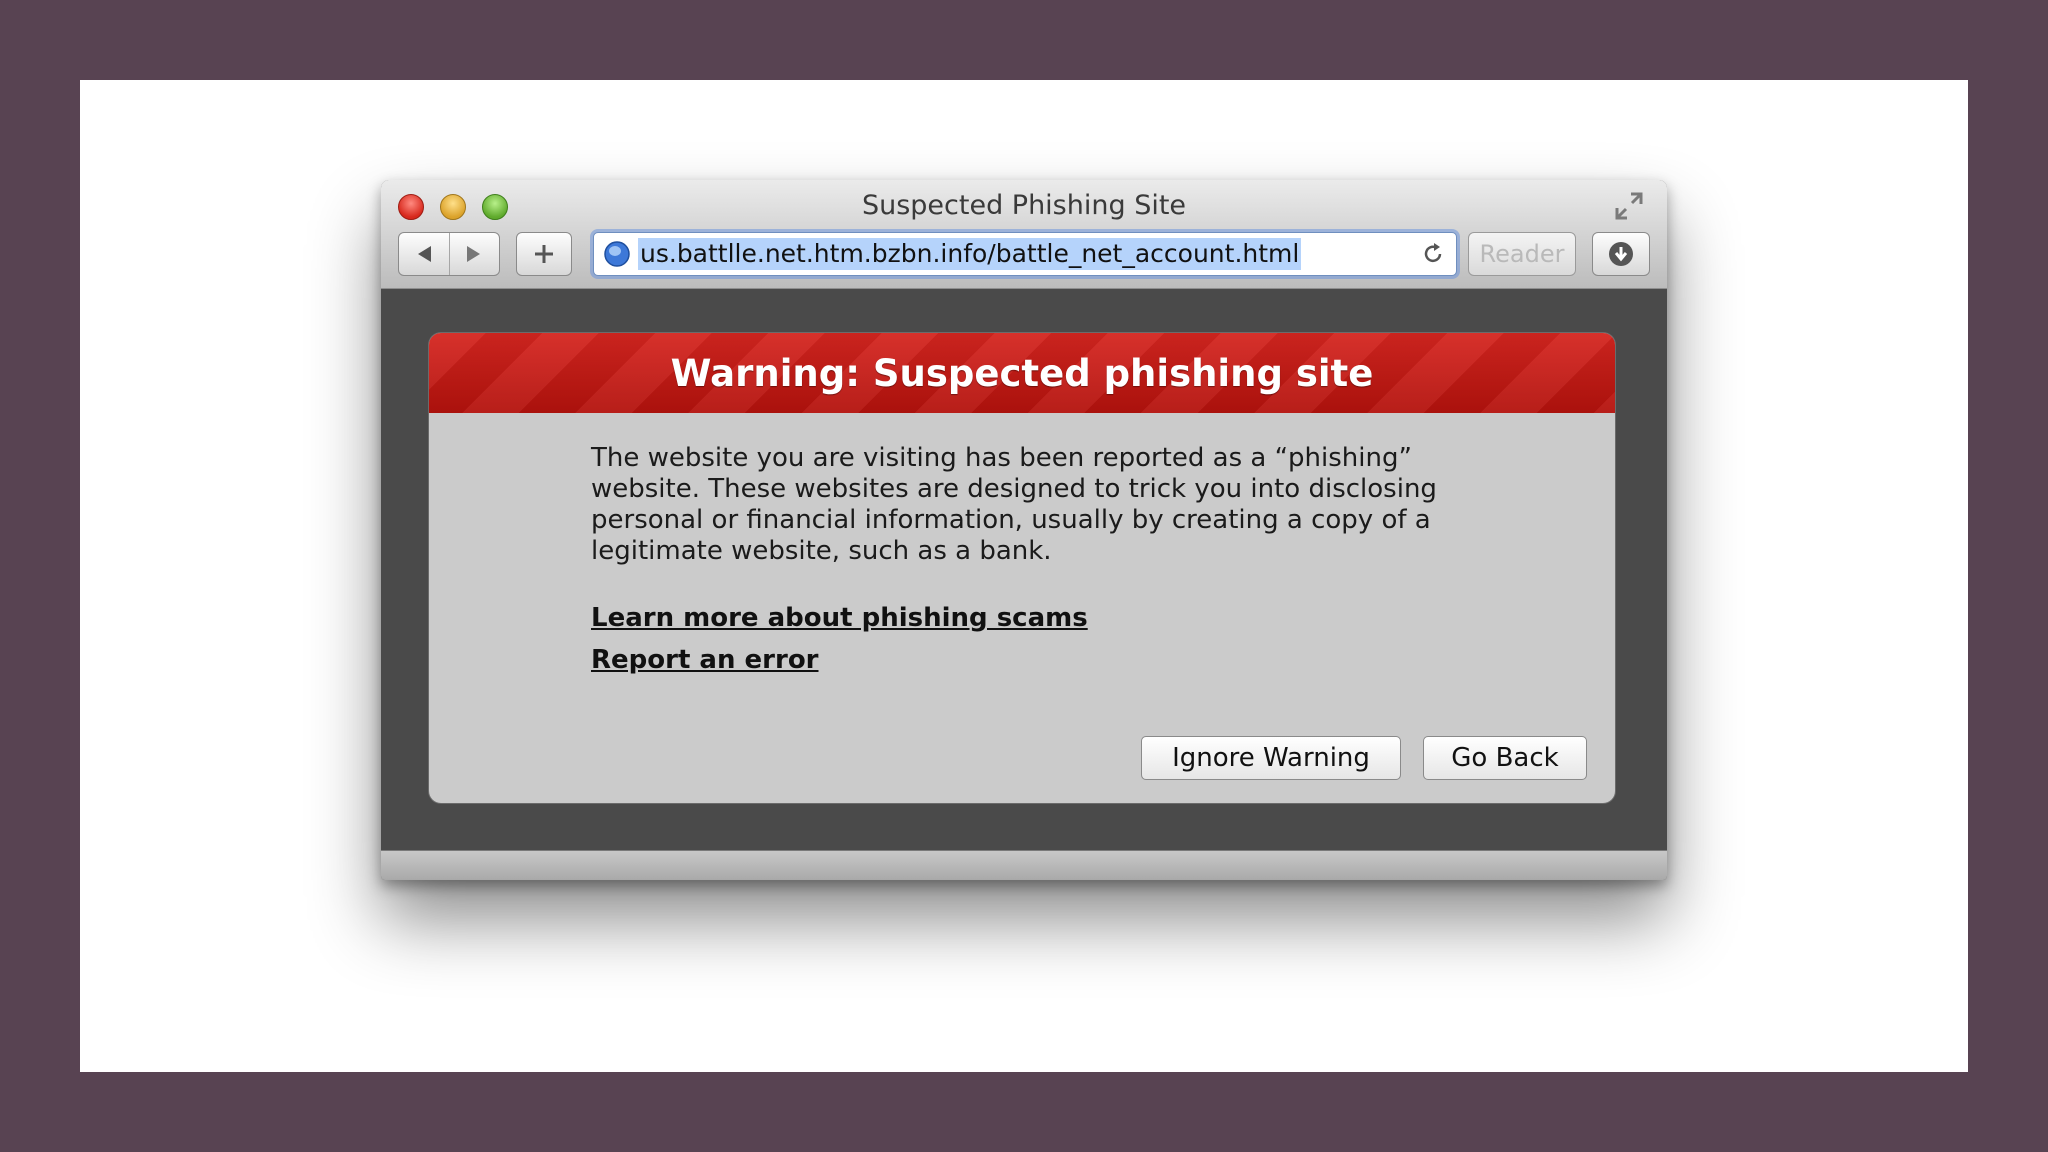 This screenshot has width=2048, height=1152. Describe the element at coordinates (1024, 205) in the screenshot. I see `window-title: Suspected Phishing Site` at that location.